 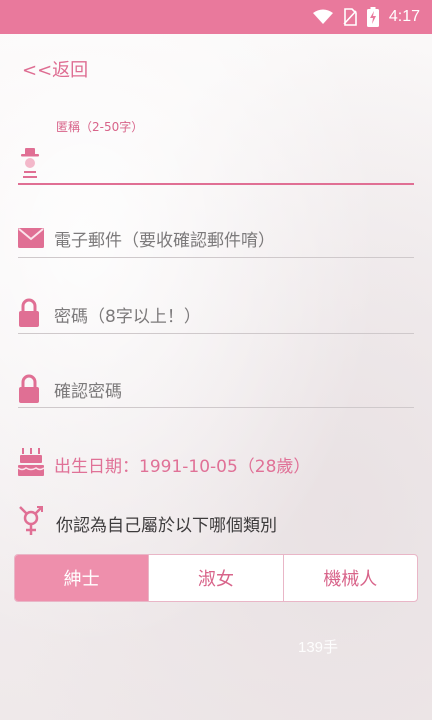 I want to click on nickname-underline, so click(x=216, y=184).